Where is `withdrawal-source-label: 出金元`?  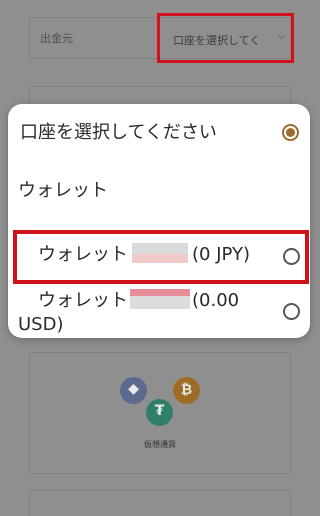 withdrawal-source-label: 出金元 is located at coordinates (56, 38).